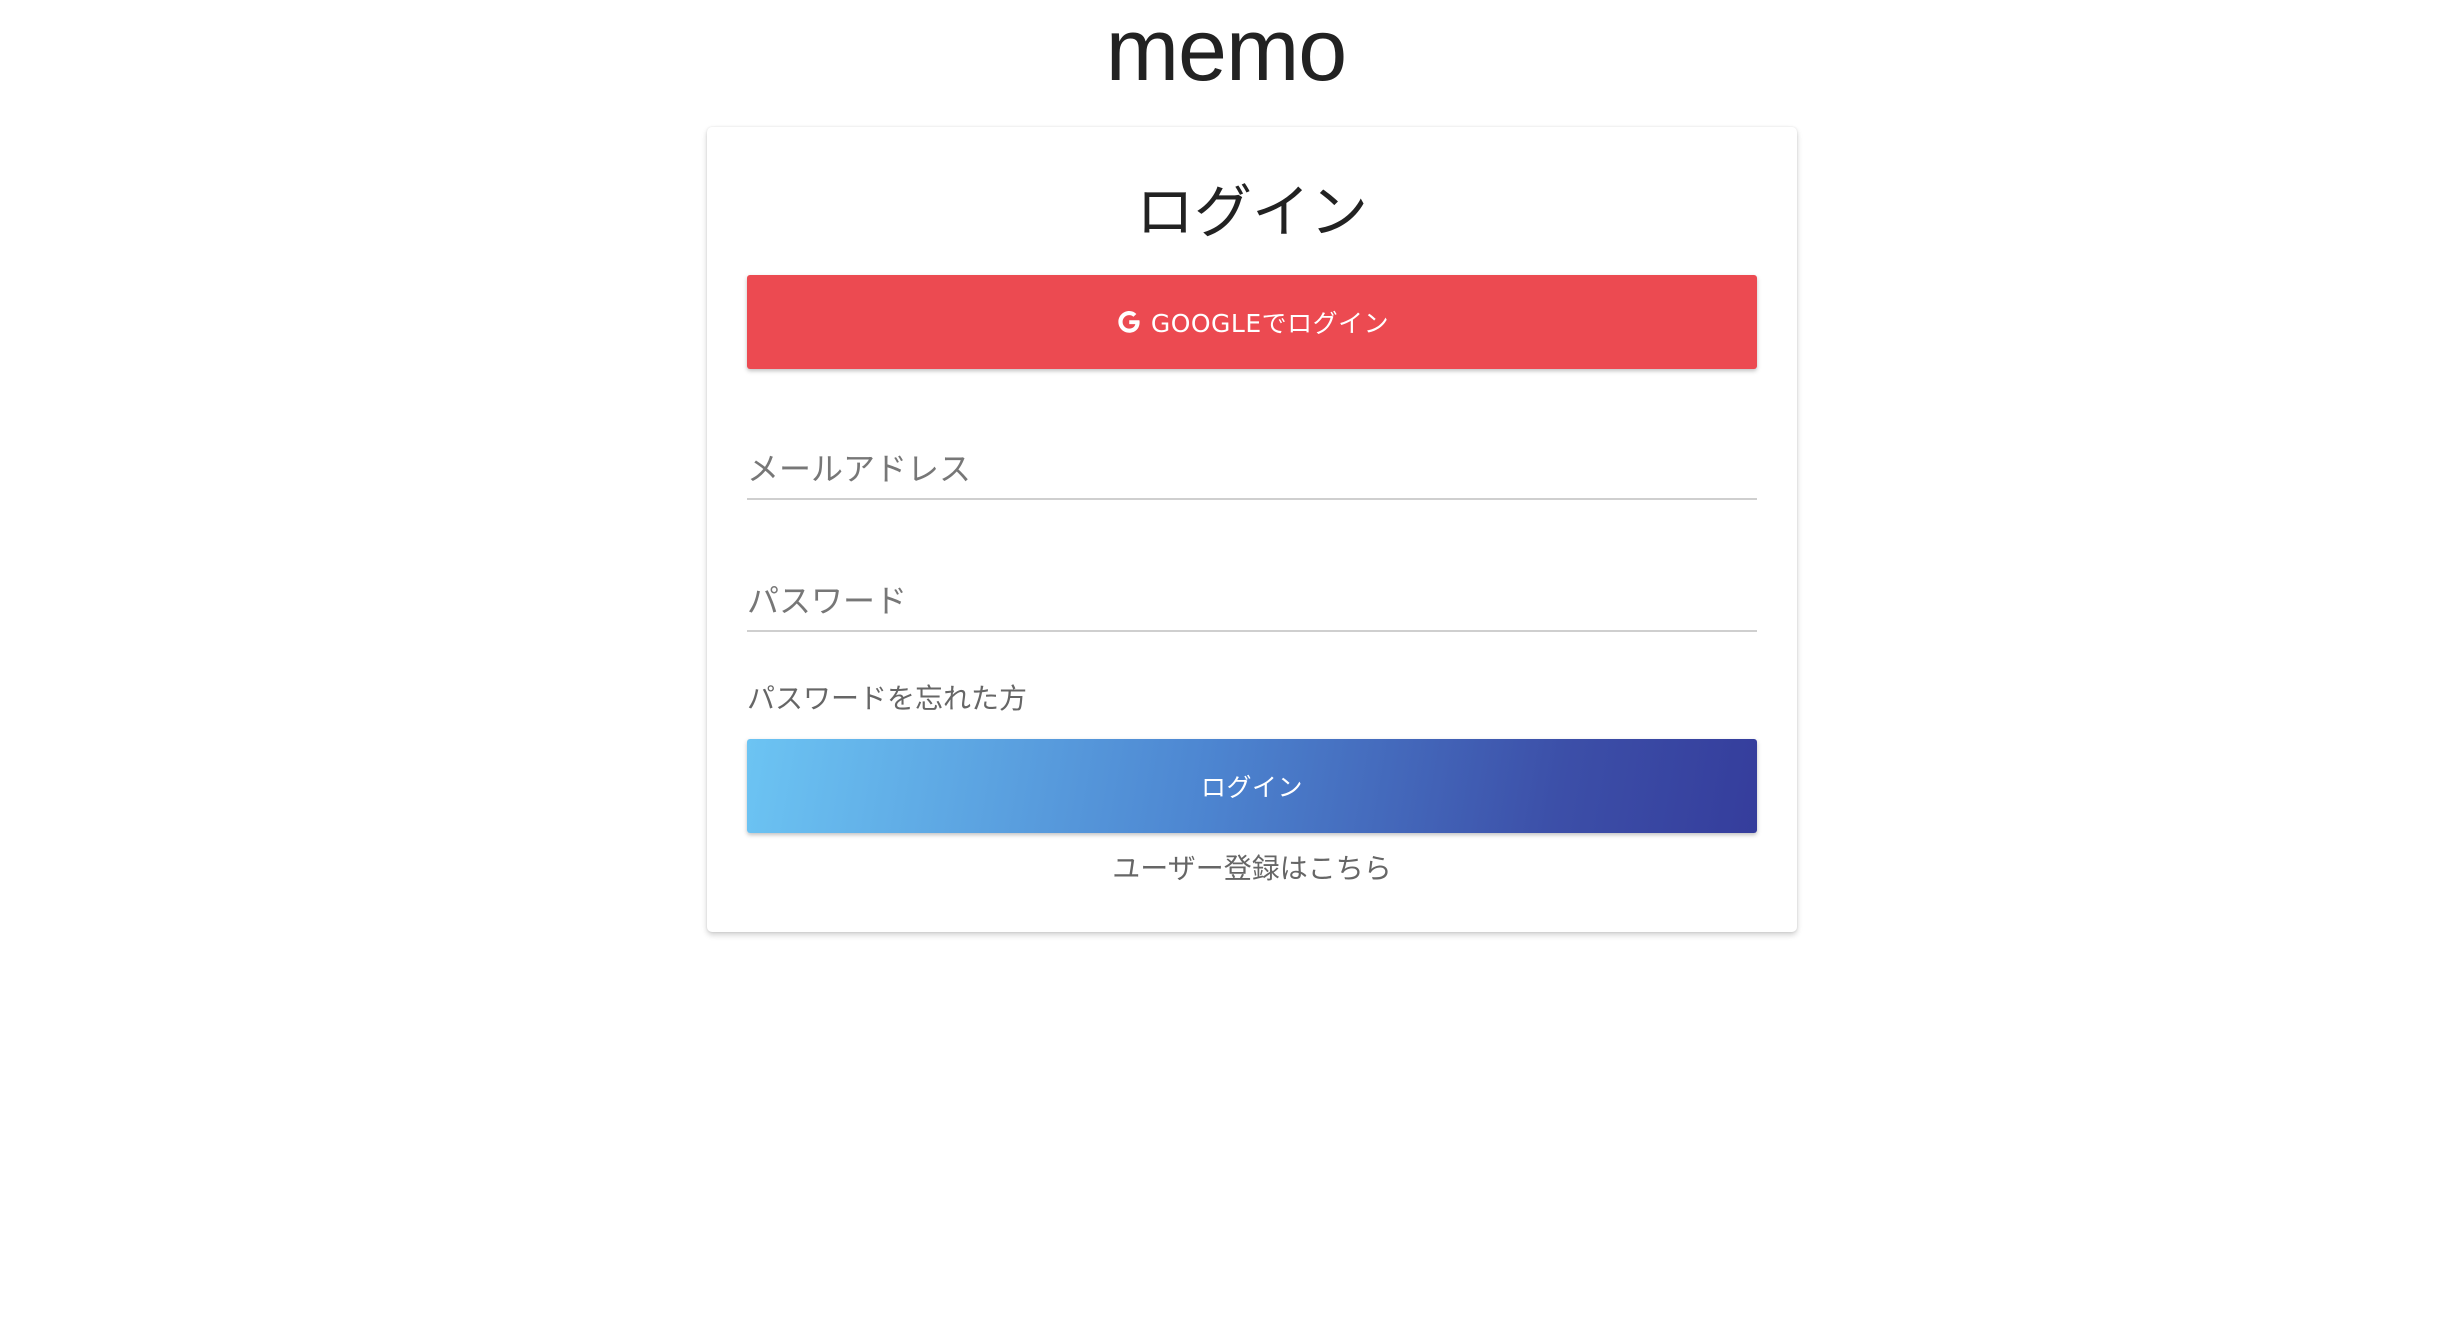 Image resolution: width=2452 pixels, height=1322 pixels. Describe the element at coordinates (1252, 469) in the screenshot. I see `email-field` at that location.